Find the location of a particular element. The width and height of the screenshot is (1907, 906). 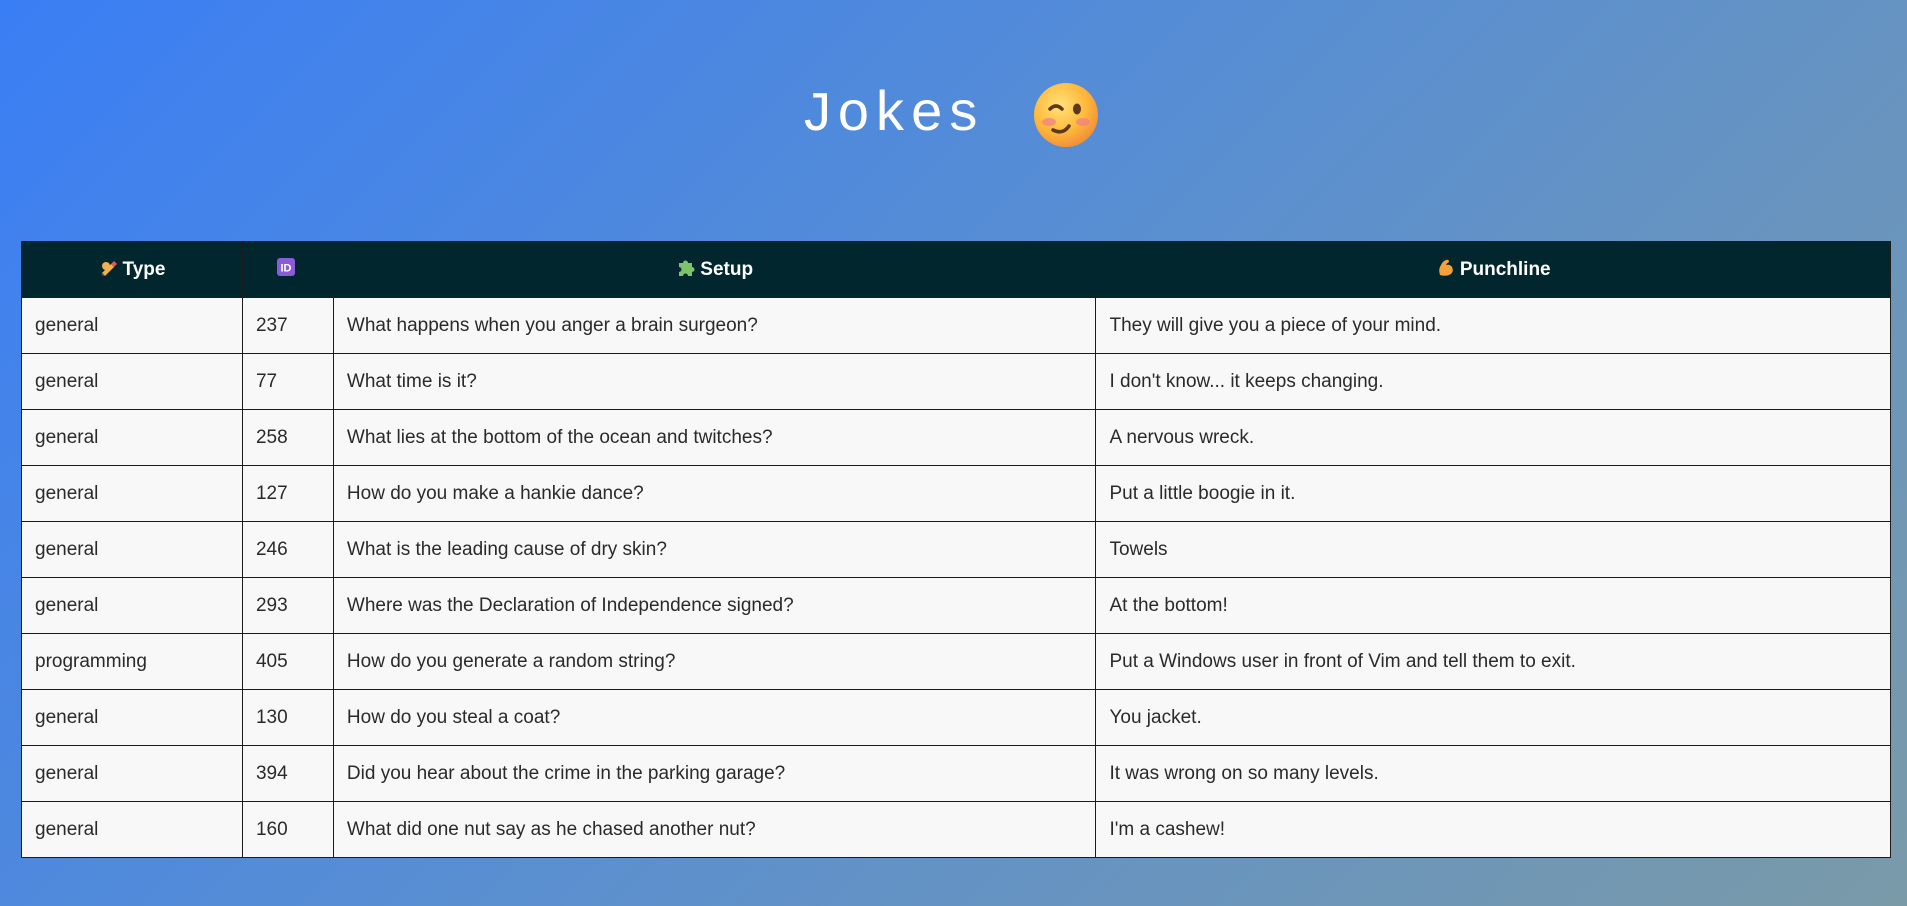

cell-id: 246 is located at coordinates (287, 549).